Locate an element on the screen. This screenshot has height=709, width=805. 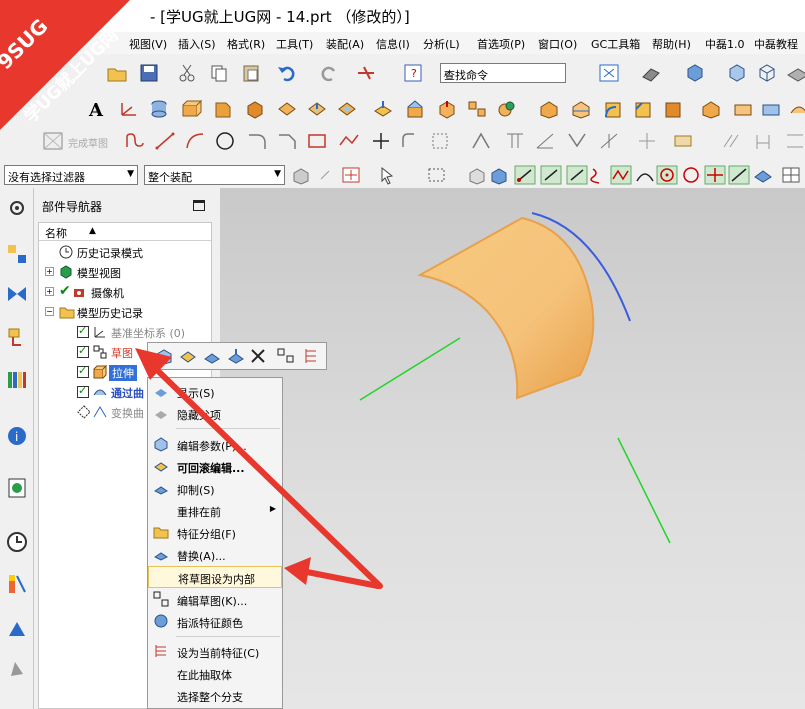
edit-parameters-icon is located at coordinates (164, 356).